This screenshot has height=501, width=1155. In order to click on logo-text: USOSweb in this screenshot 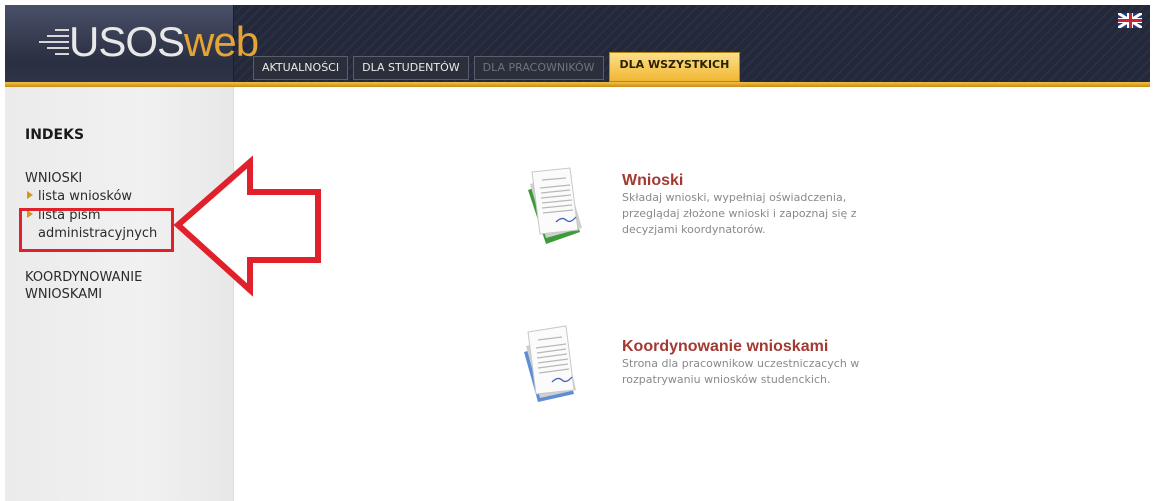, I will do `click(164, 42)`.